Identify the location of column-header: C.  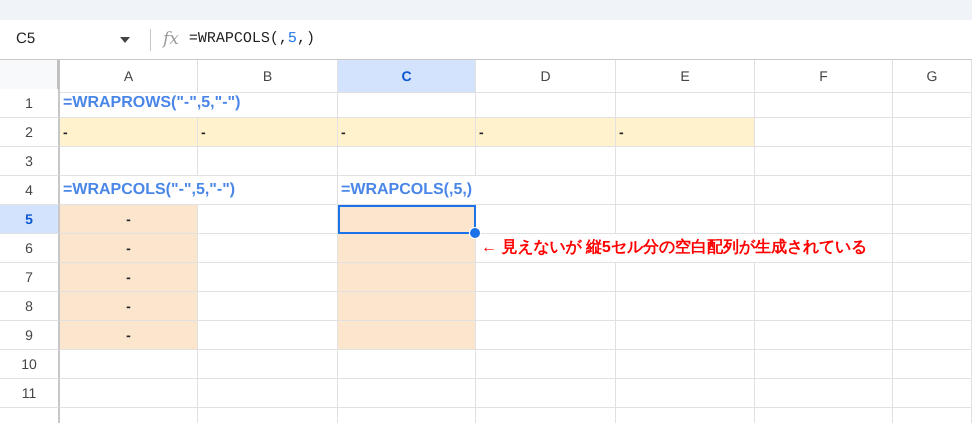
(407, 76).